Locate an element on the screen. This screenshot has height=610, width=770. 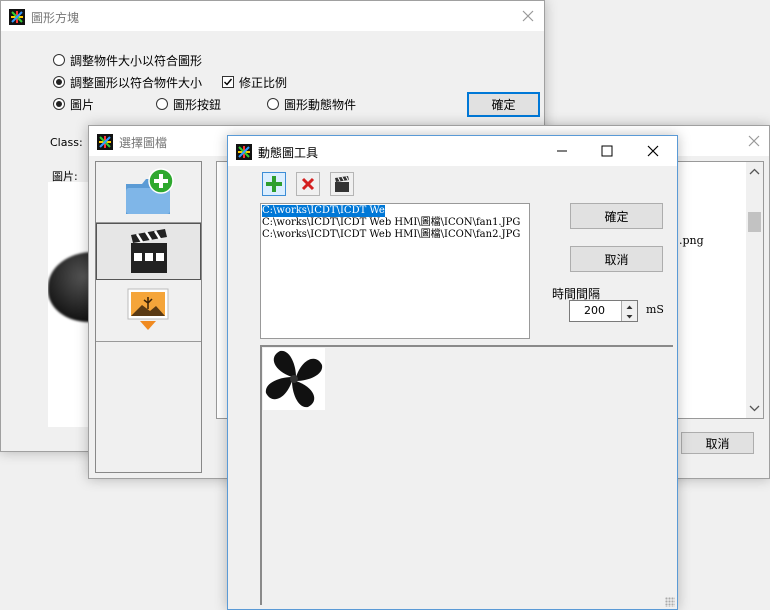
interval-stepper: 200 is located at coordinates (603, 311).